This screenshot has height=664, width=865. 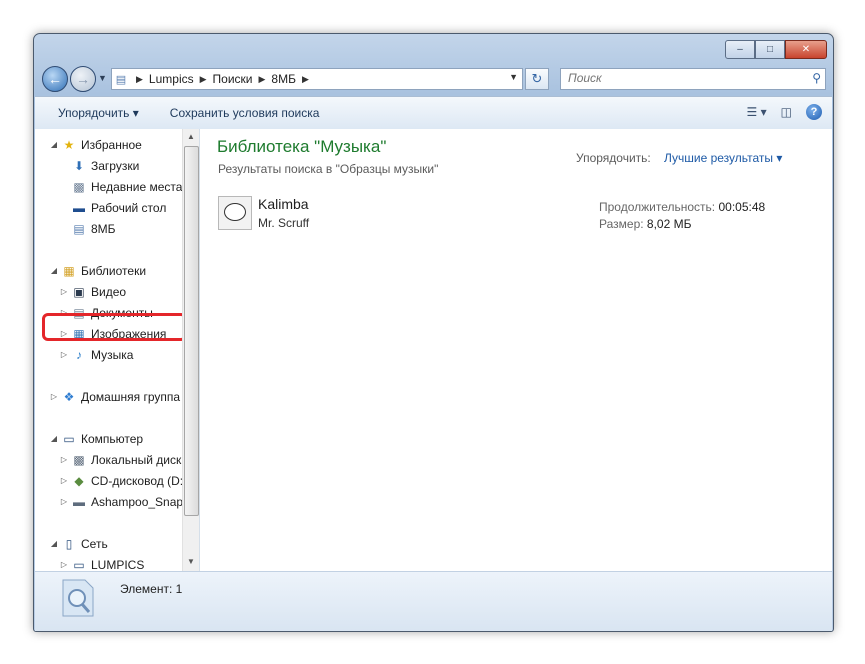 I want to click on sidebar-label: Загрузки, so click(x=115, y=165).